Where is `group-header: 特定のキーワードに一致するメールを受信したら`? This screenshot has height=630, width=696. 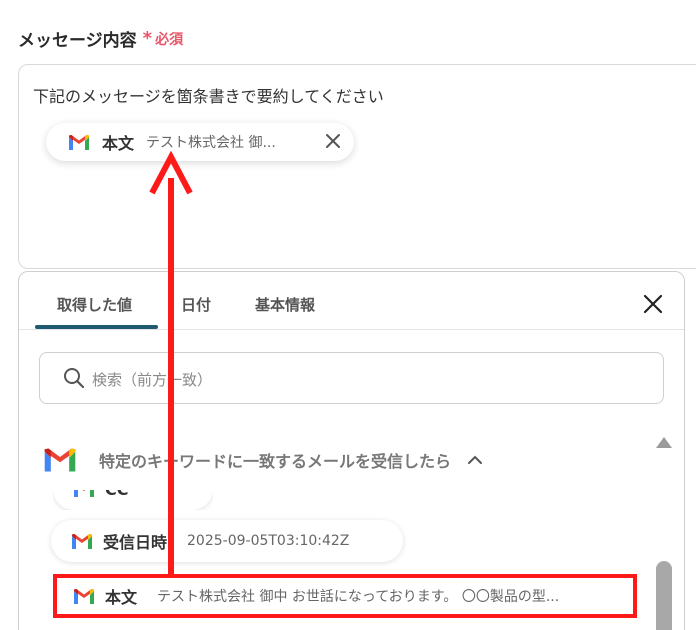 group-header: 特定のキーワードに一致するメールを受信したら is located at coordinates (263, 460).